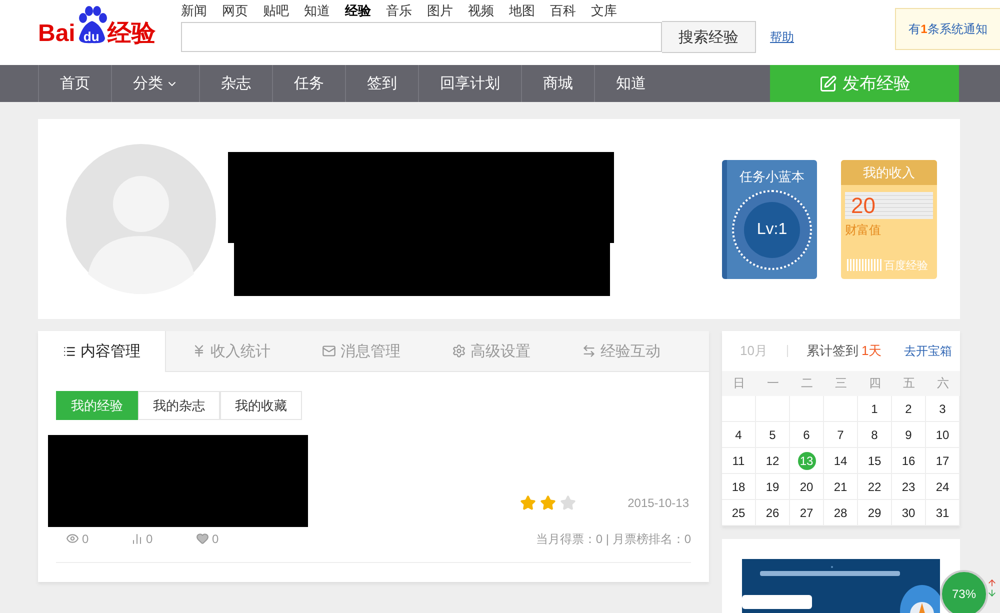  I want to click on calendar-day: 6, so click(807, 435).